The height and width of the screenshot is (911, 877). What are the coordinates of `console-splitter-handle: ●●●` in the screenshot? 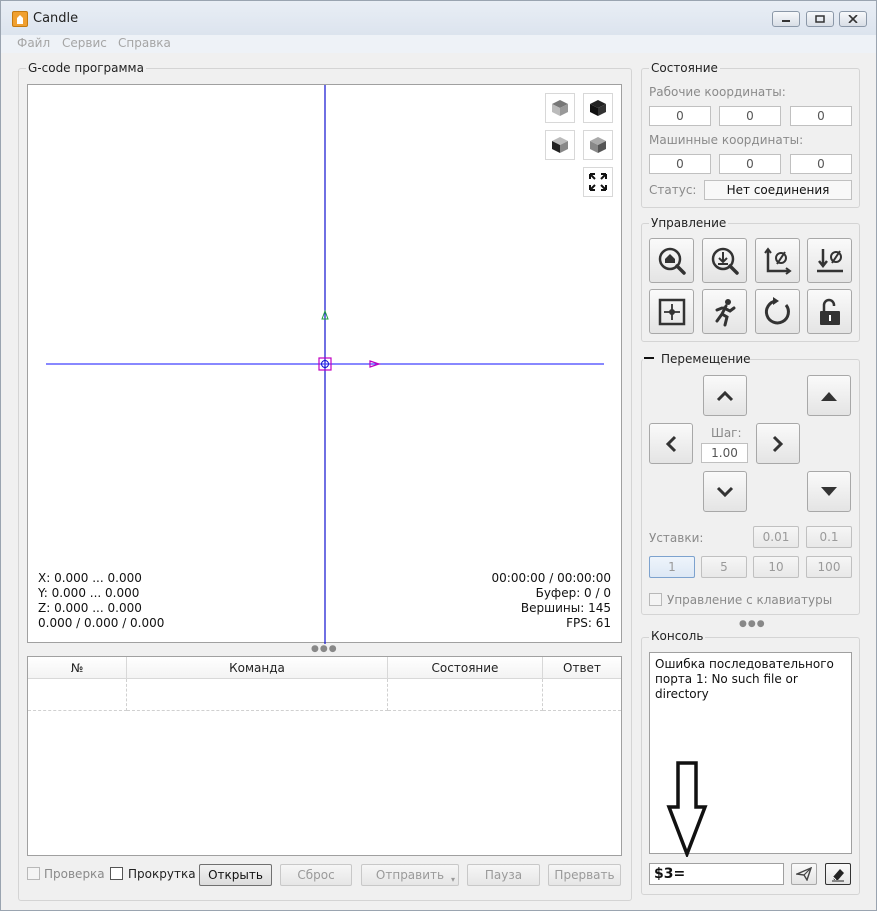 It's located at (752, 624).